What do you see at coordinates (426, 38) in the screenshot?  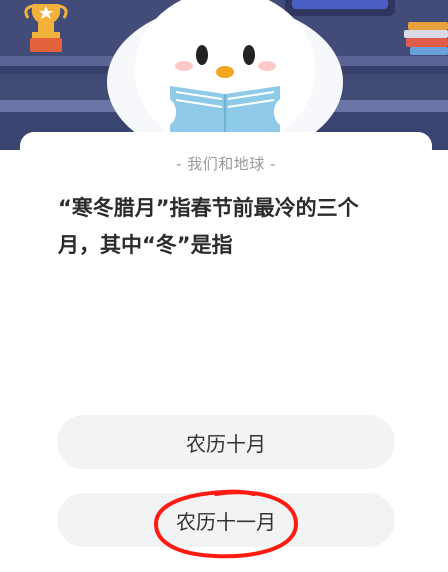 I see `books-icon` at bounding box center [426, 38].